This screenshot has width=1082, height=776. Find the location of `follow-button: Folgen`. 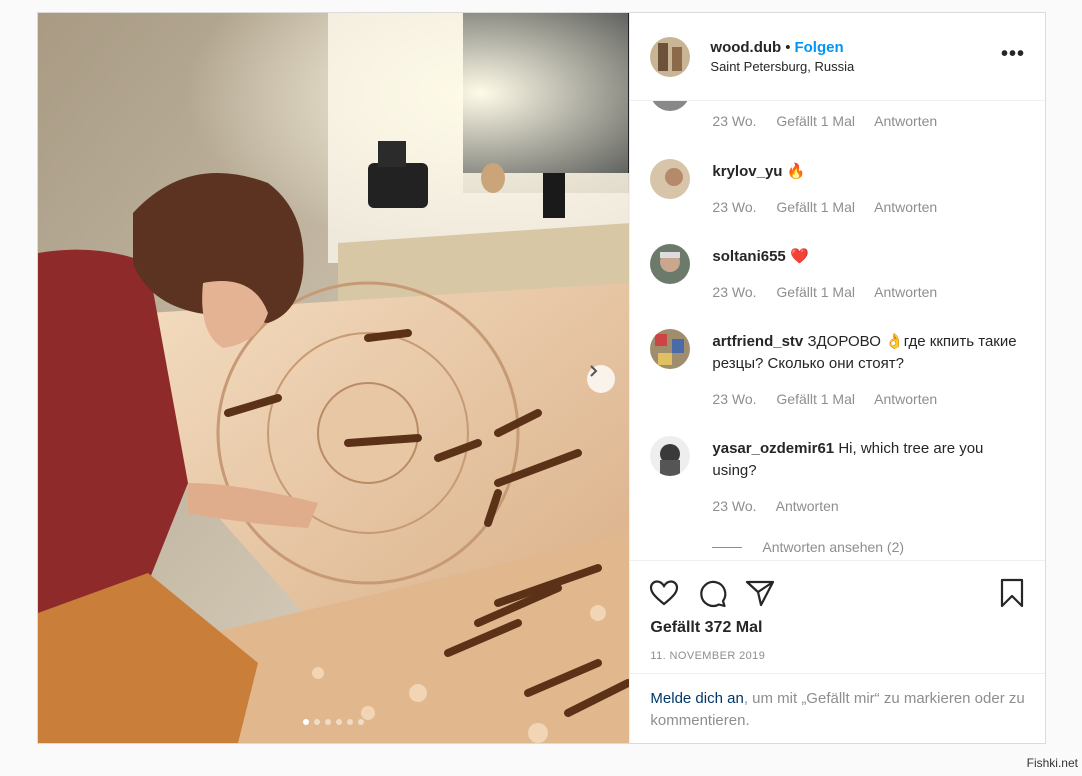

follow-button: Folgen is located at coordinates (818, 47).